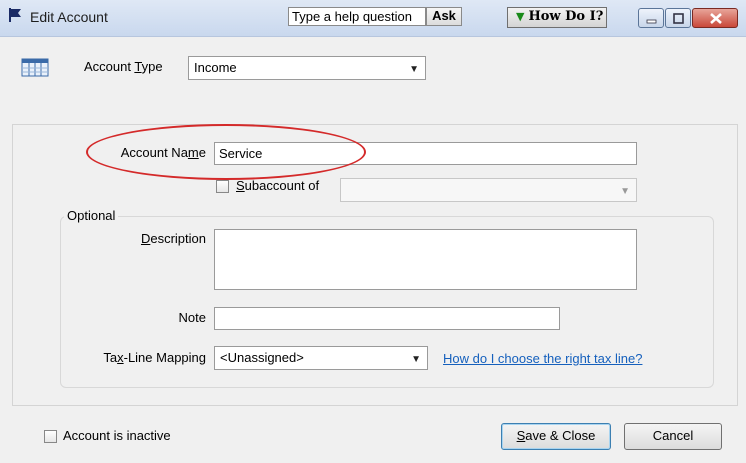  I want to click on description-label: Description, so click(173, 238).